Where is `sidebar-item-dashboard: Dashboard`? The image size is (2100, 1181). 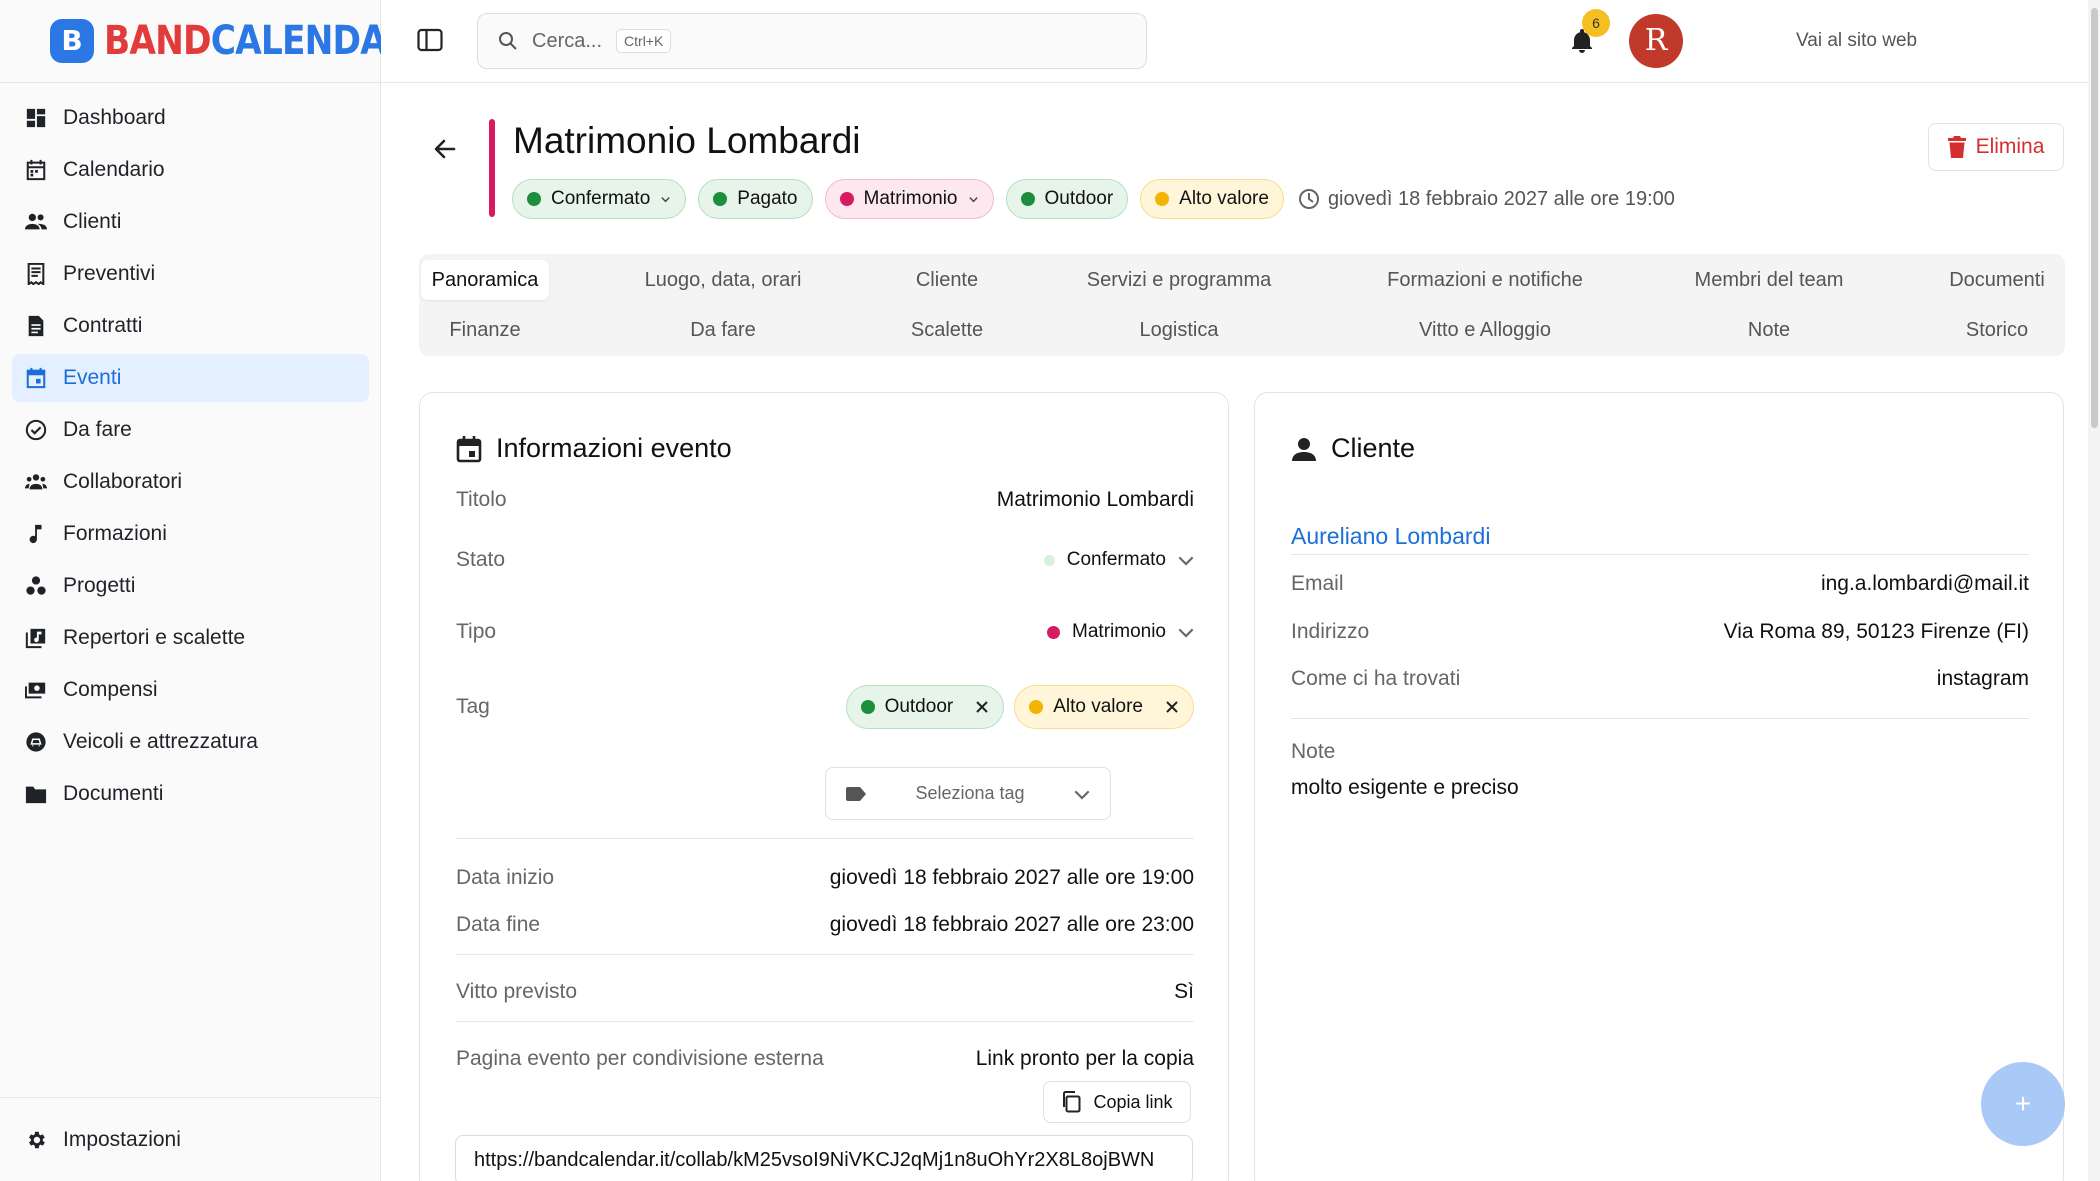
sidebar-item-dashboard: Dashboard is located at coordinates (190, 118).